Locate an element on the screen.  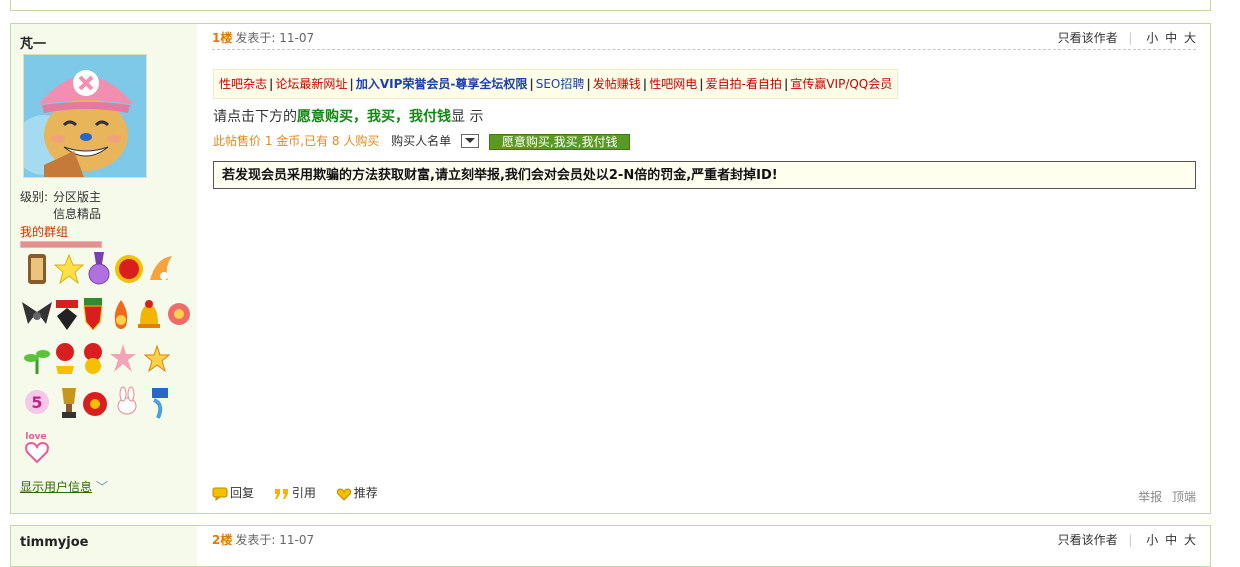
bunny-medal-icon is located at coordinates (127, 403).